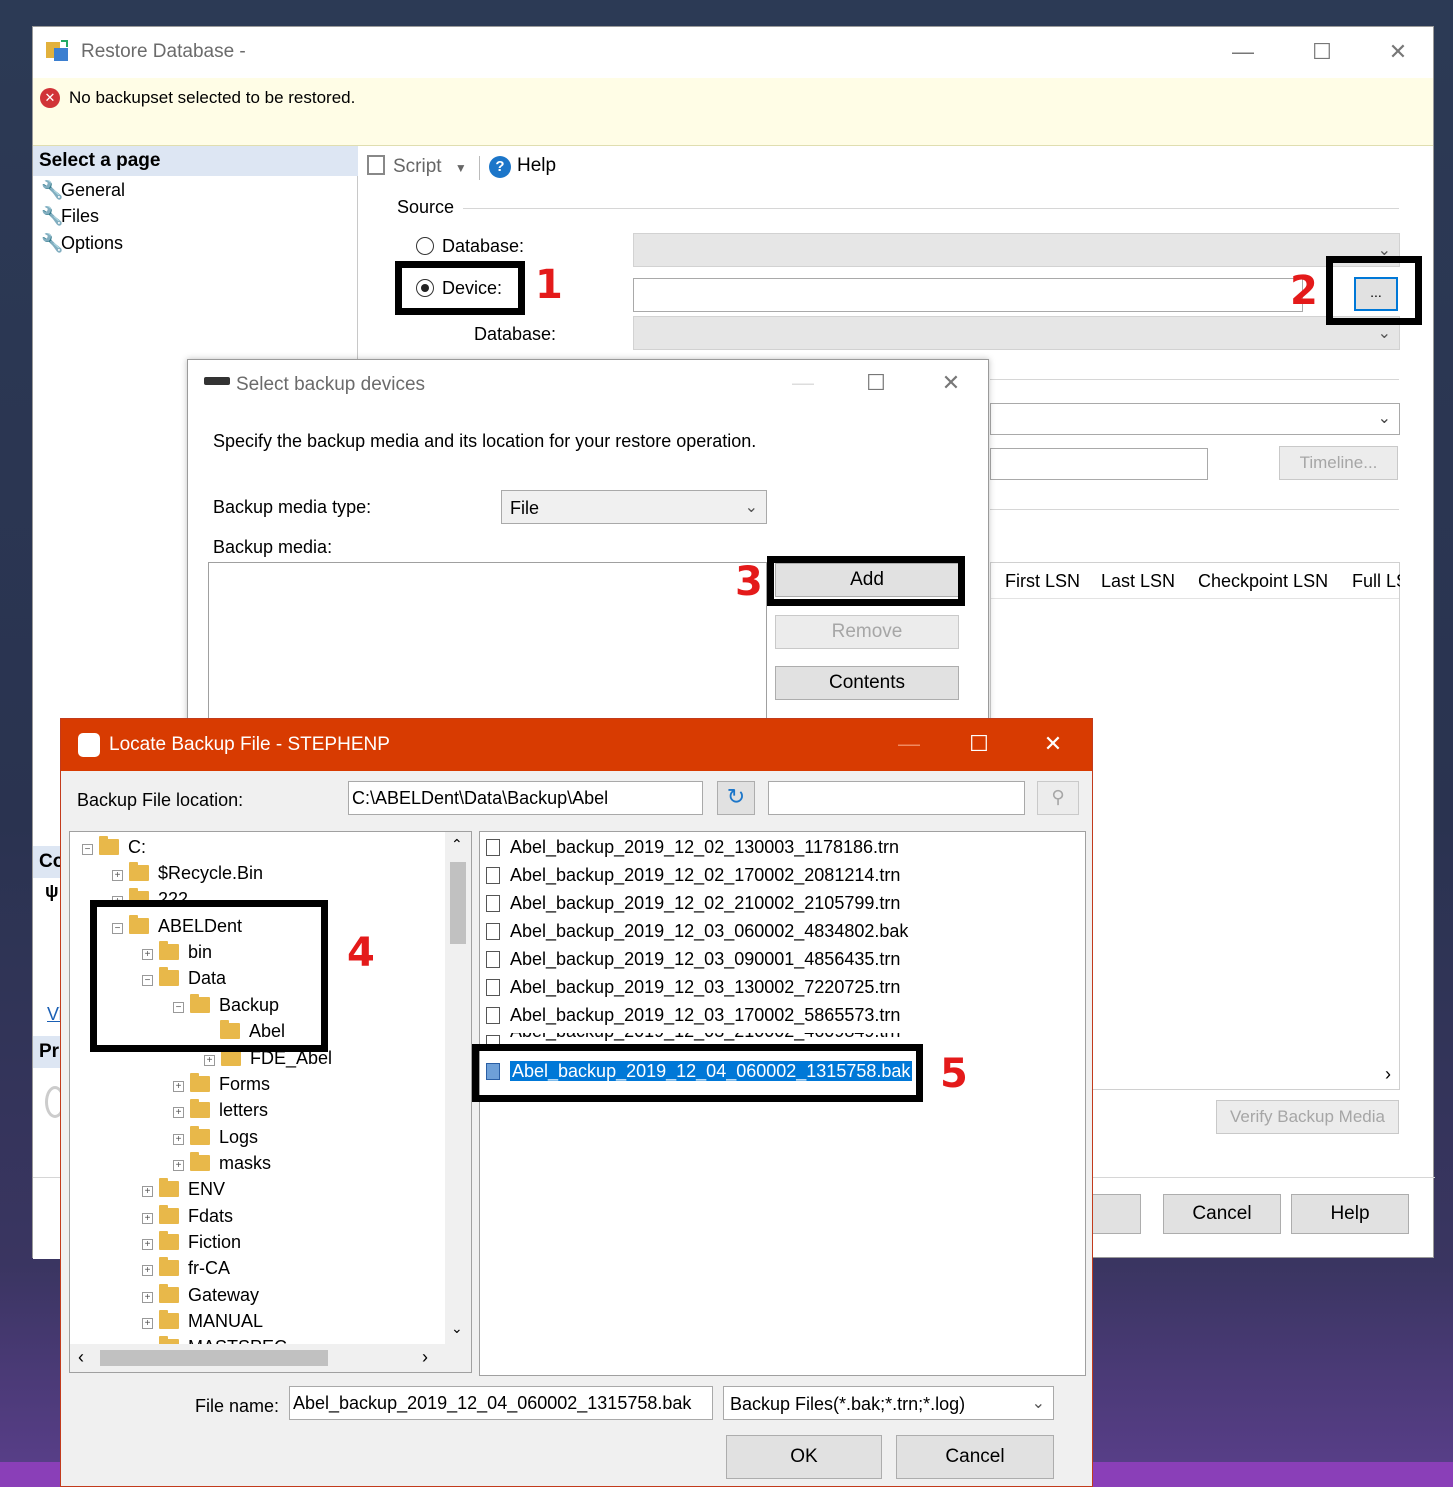 Image resolution: width=1453 pixels, height=1487 pixels. I want to click on device-path-field, so click(968, 295).